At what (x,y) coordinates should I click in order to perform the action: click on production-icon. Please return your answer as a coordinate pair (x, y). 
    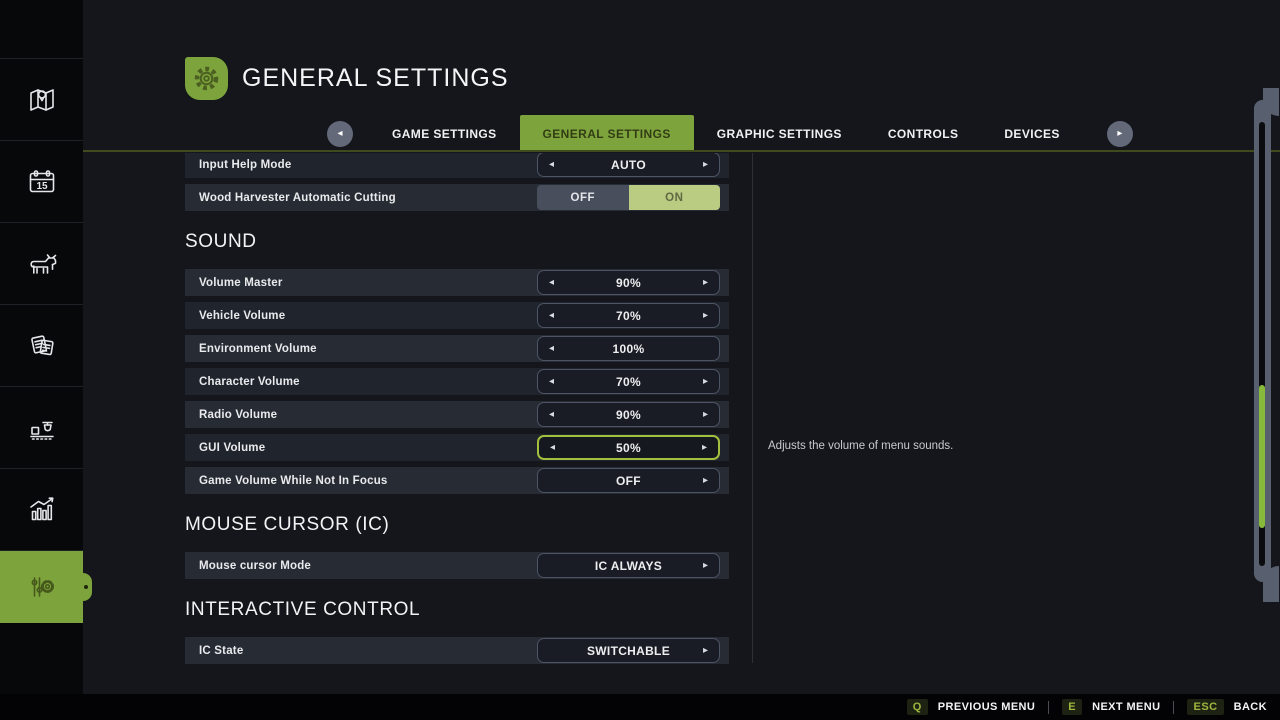
    Looking at the image, I should click on (41, 430).